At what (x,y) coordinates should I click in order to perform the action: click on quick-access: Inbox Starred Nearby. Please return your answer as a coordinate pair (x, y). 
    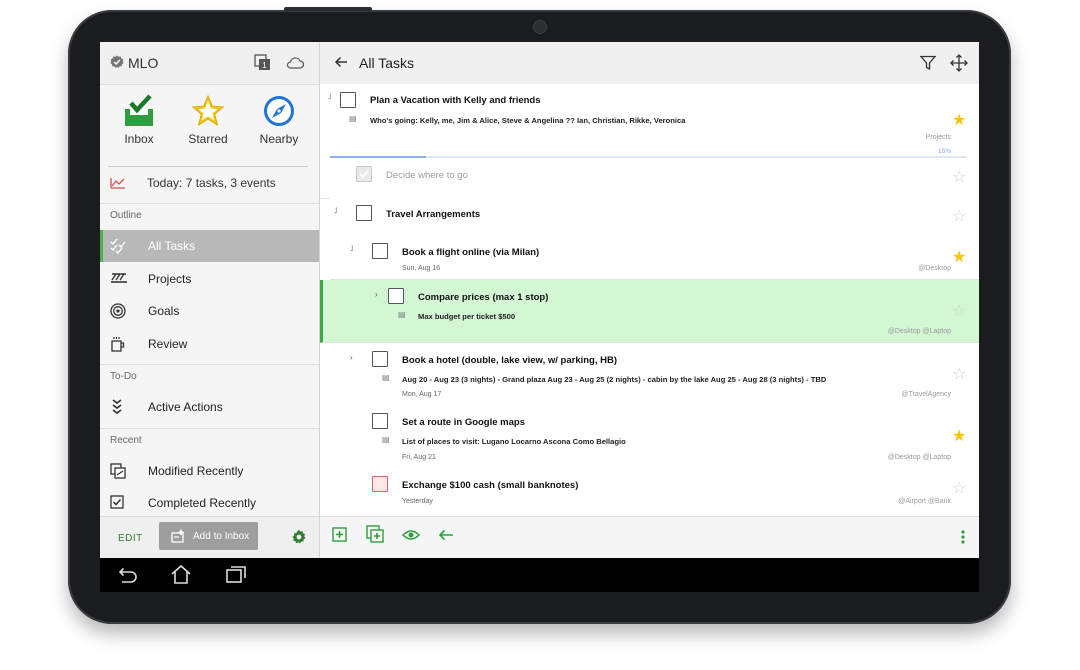
    Looking at the image, I should click on (209, 124).